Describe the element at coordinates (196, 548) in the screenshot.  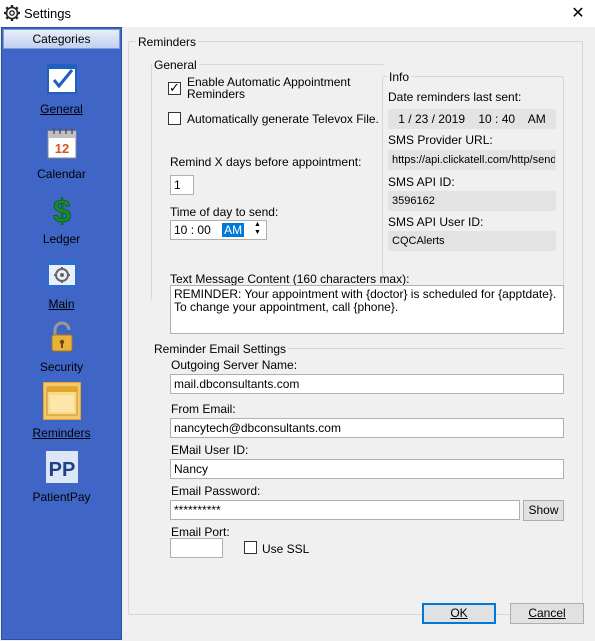
I see `port-input` at that location.